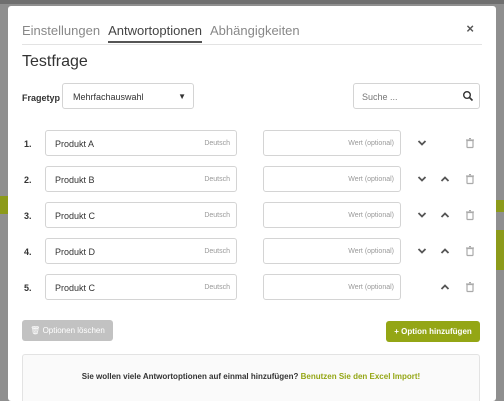 The width and height of the screenshot is (504, 401). What do you see at coordinates (470, 28) in the screenshot?
I see `close-icon: ×` at bounding box center [470, 28].